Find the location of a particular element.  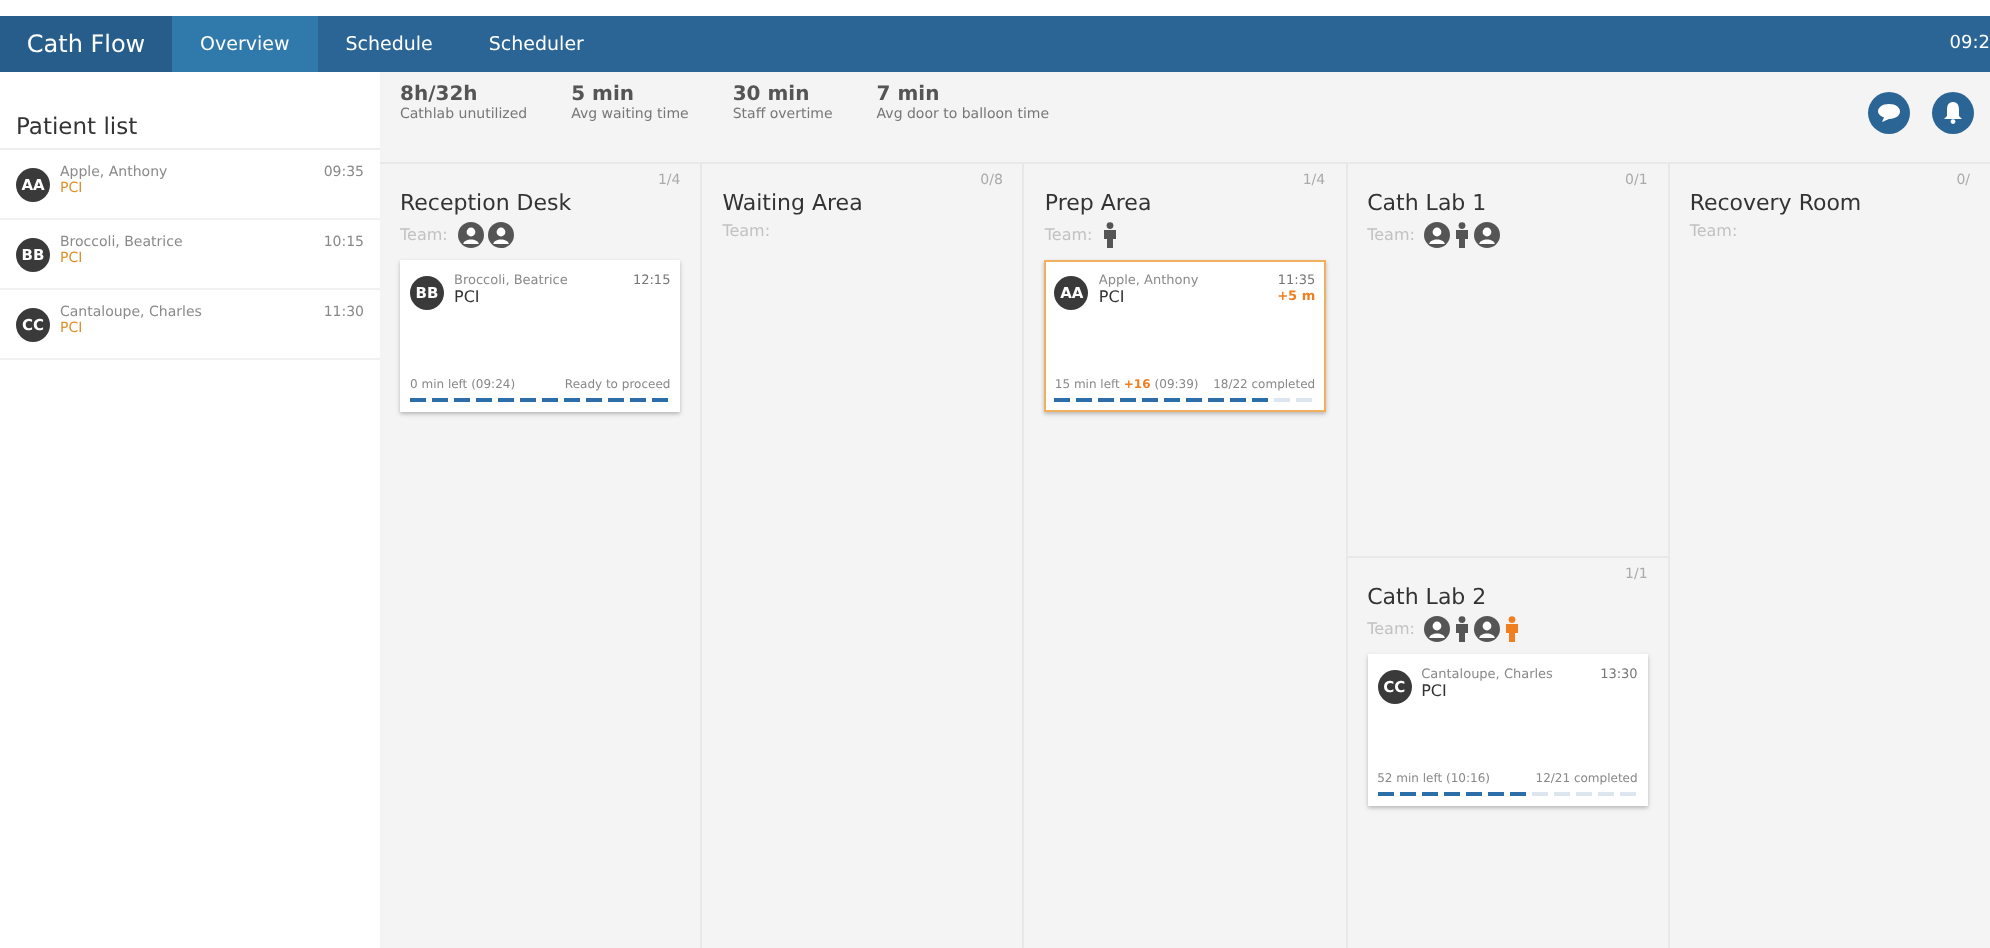

bell-icon is located at coordinates (1953, 113).